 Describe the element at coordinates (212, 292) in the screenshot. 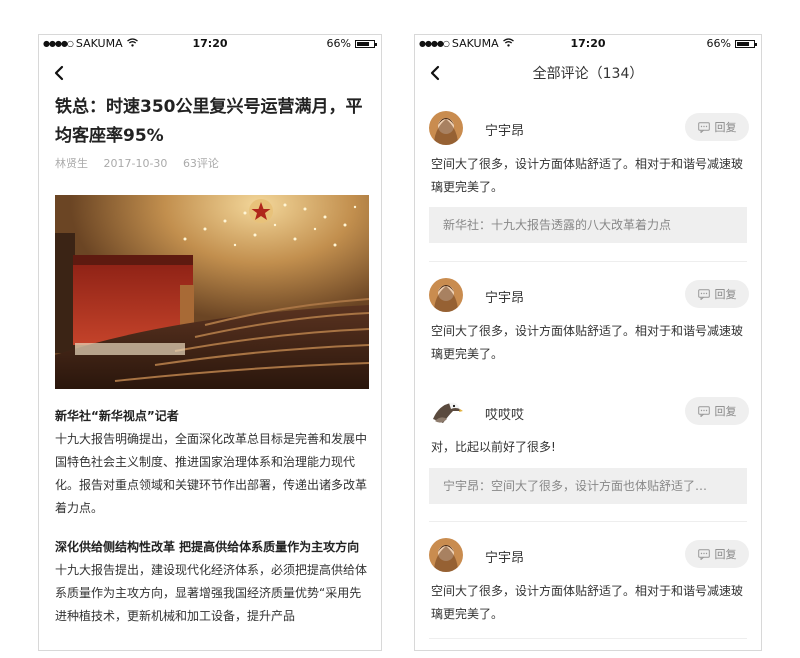

I see `article-photo` at that location.